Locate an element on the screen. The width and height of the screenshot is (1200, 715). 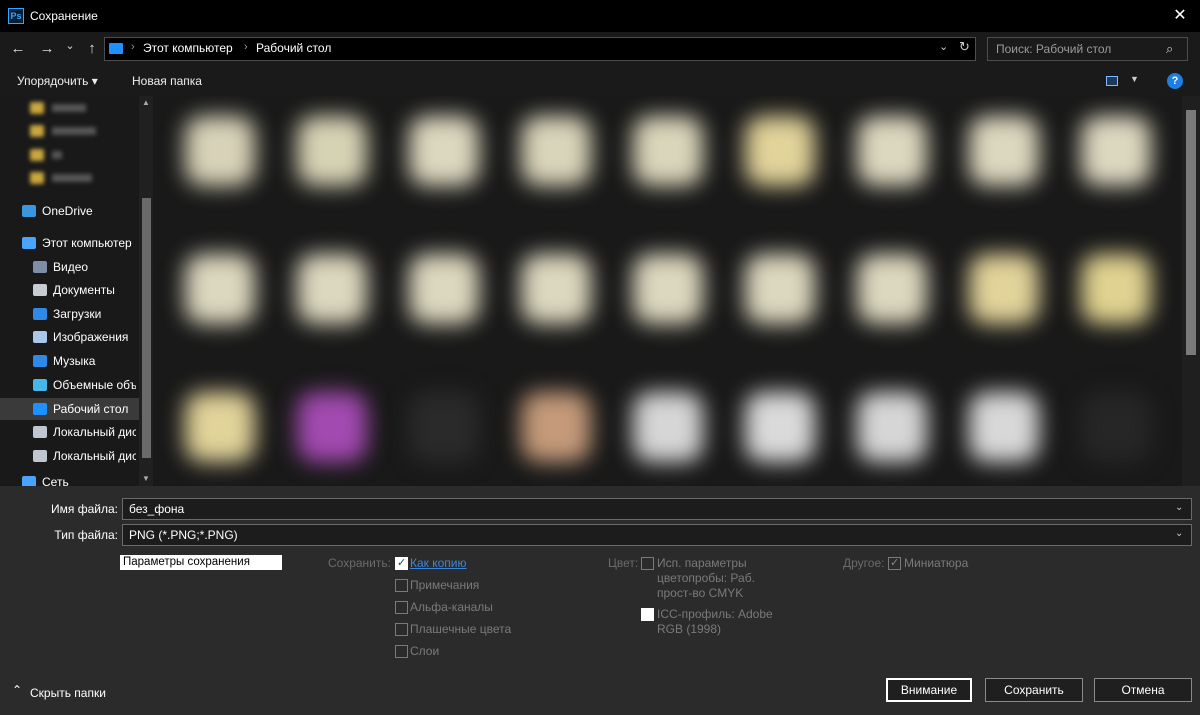
filename-field: без_фона ⌄ is located at coordinates (657, 509).